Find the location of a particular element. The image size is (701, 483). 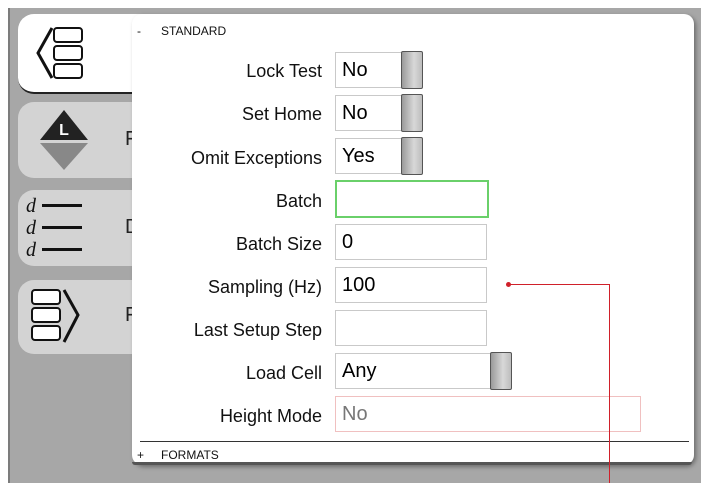

sidebar-tab-export: F is located at coordinates (83, 317).